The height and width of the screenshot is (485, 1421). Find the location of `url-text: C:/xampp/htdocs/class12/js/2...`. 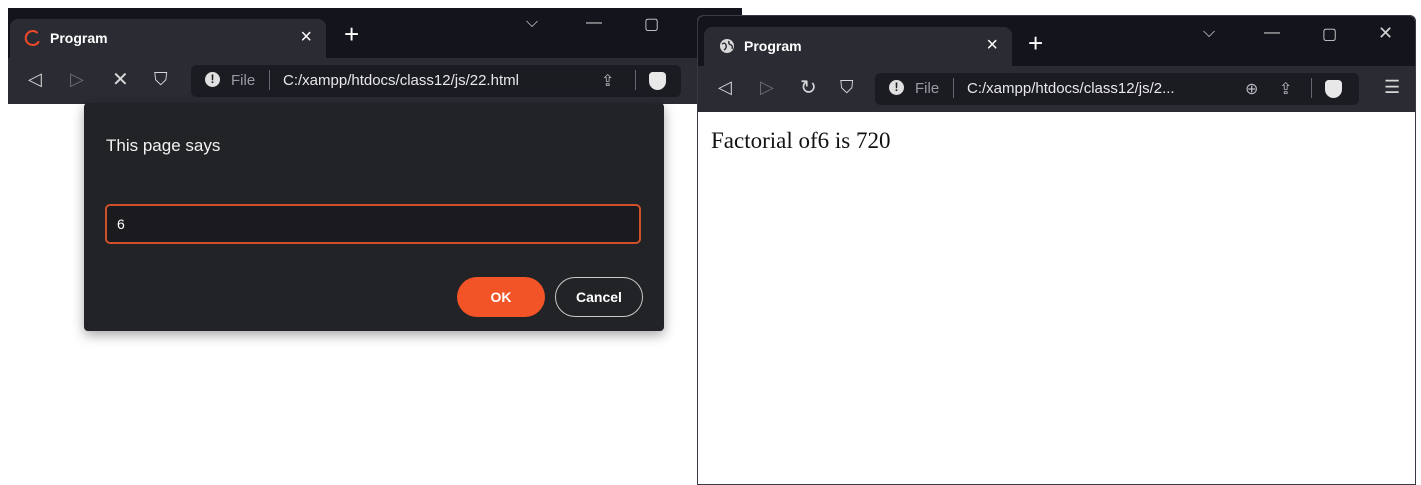

url-text: C:/xampp/htdocs/class12/js/2... is located at coordinates (1071, 88).